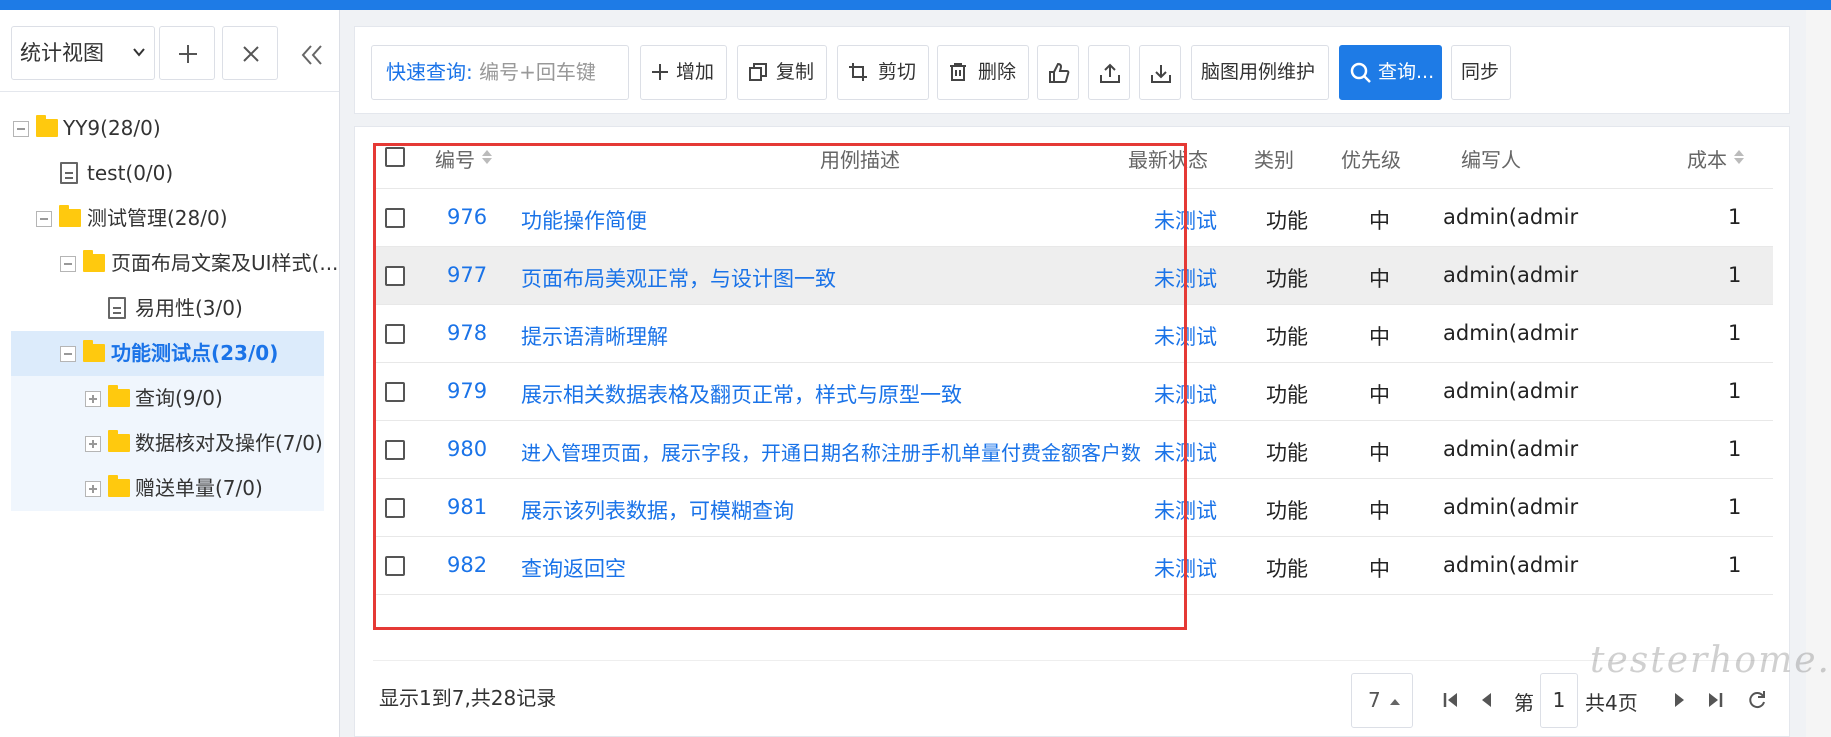 Image resolution: width=1831 pixels, height=737 pixels. Describe the element at coordinates (1168, 160) in the screenshot. I see `column-header-status: 最新状态` at that location.